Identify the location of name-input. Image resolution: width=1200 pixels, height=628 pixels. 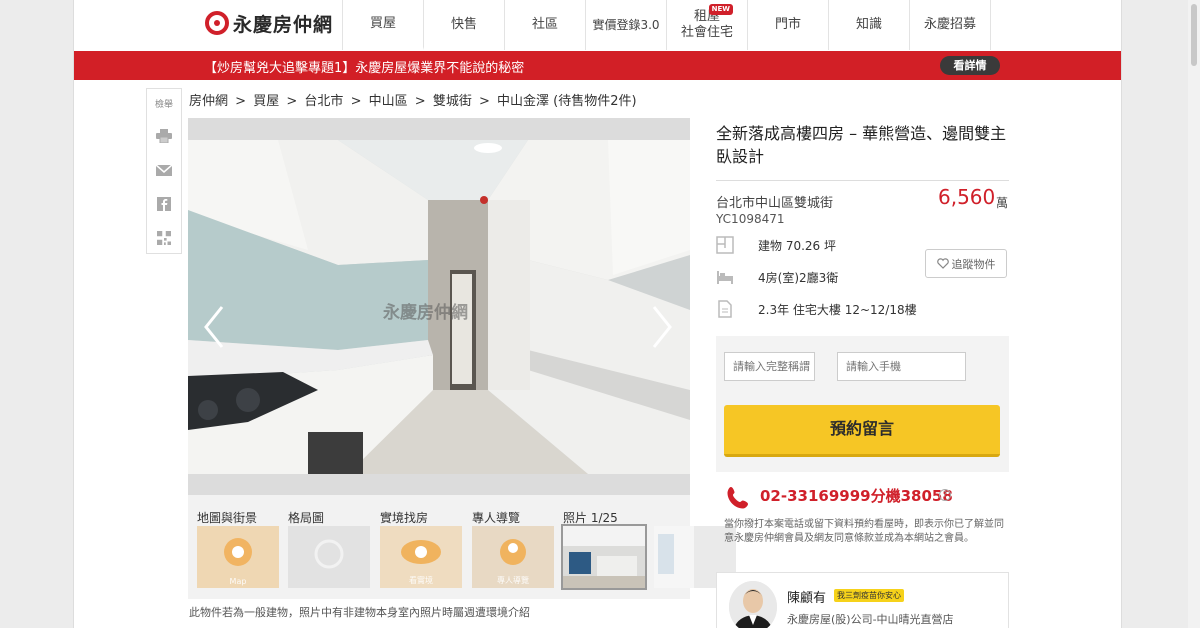
(769, 366).